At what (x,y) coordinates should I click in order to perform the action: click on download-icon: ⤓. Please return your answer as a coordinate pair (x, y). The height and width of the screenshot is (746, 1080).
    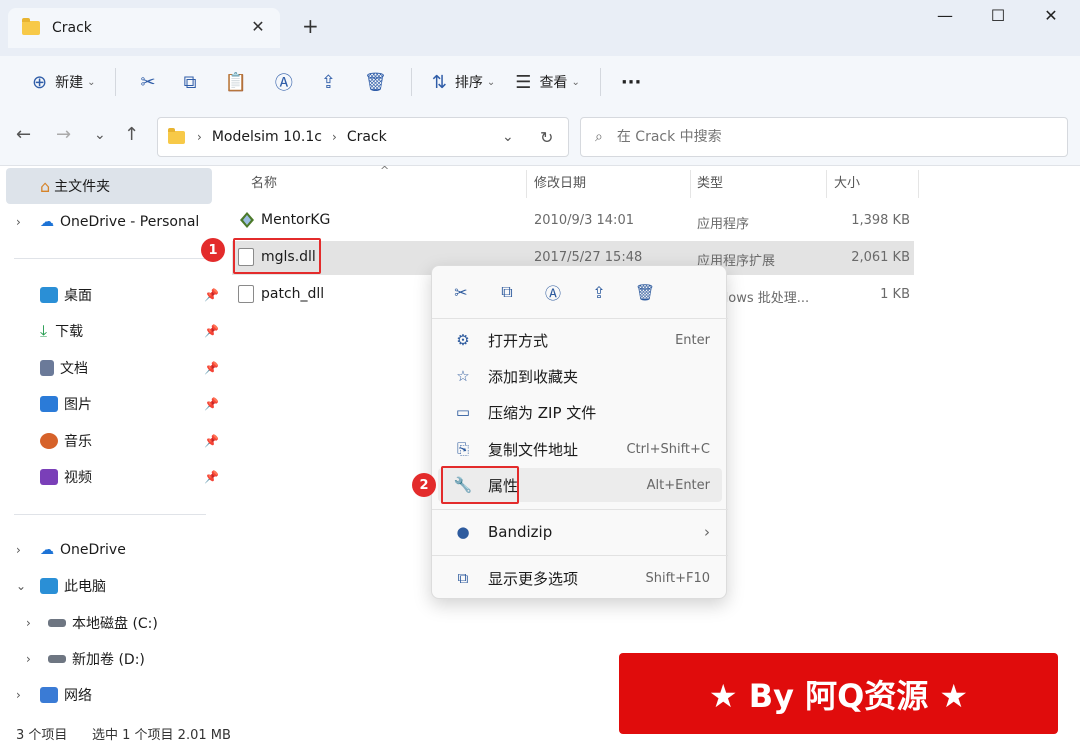
    Looking at the image, I should click on (44, 330).